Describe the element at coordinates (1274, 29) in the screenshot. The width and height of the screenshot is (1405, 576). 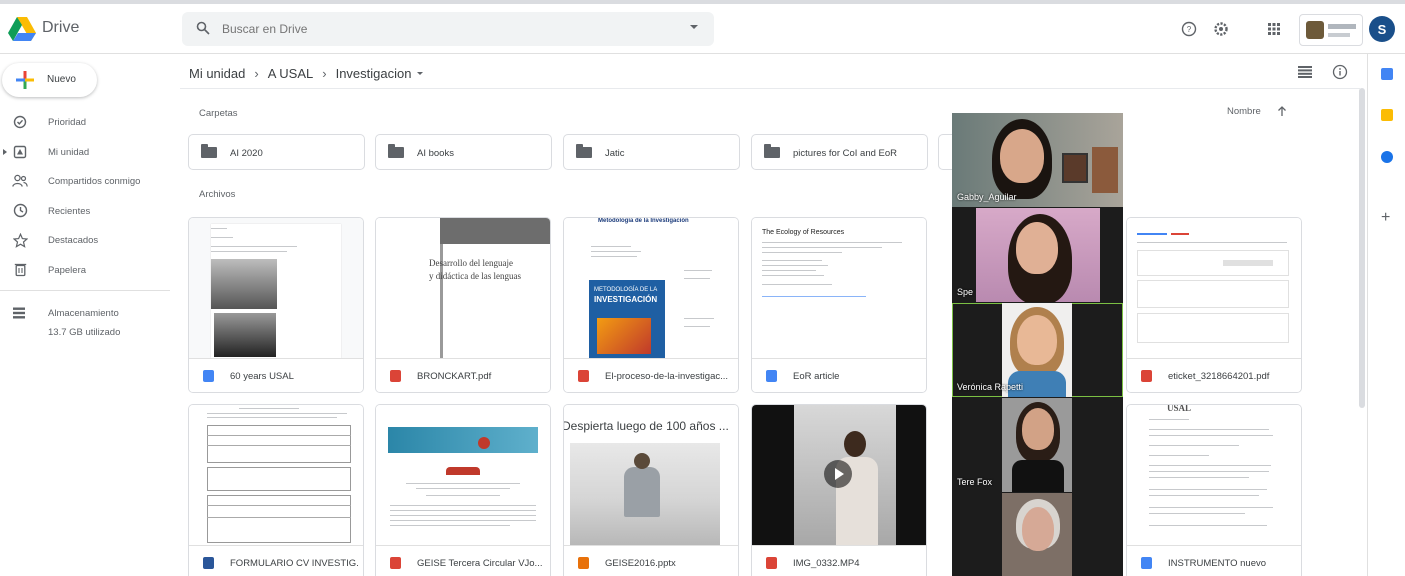
I see `apps-grid-icon` at that location.